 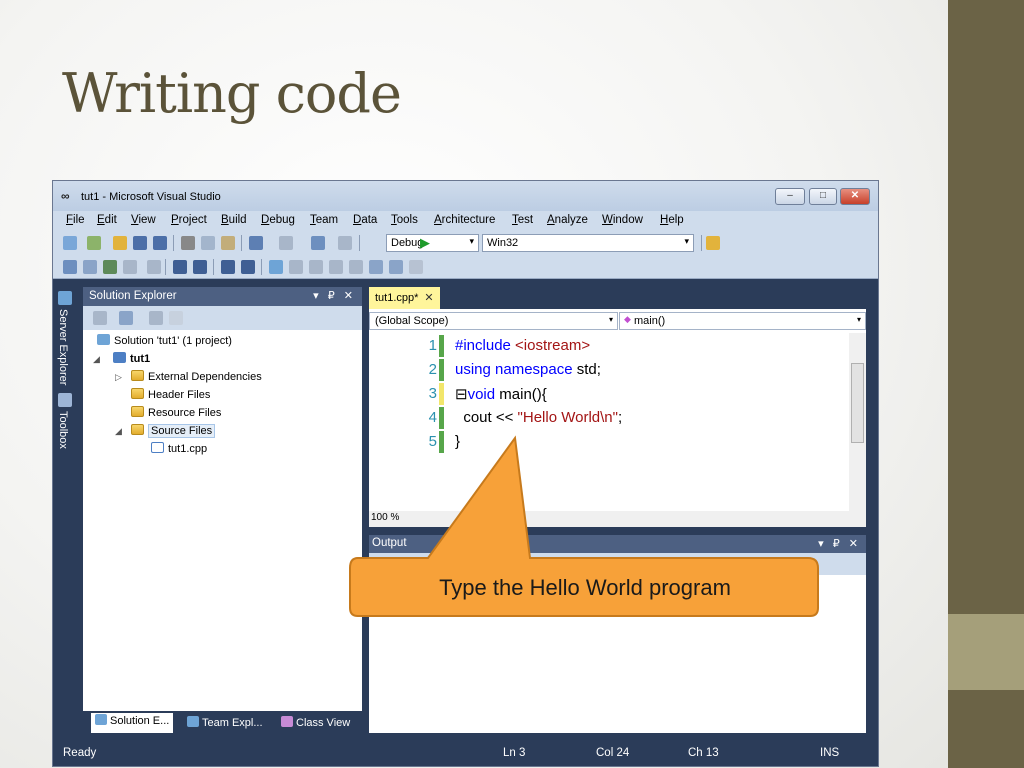 What do you see at coordinates (672, 220) in the screenshot?
I see `menu-help: Help` at bounding box center [672, 220].